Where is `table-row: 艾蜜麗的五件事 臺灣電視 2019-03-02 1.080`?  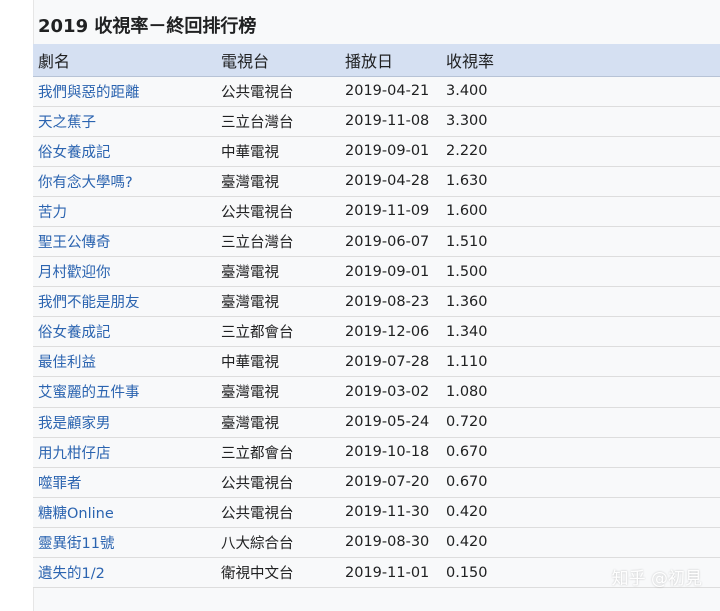
table-row: 艾蜜麗的五件事 臺灣電視 2019-03-02 1.080 is located at coordinates (376, 392).